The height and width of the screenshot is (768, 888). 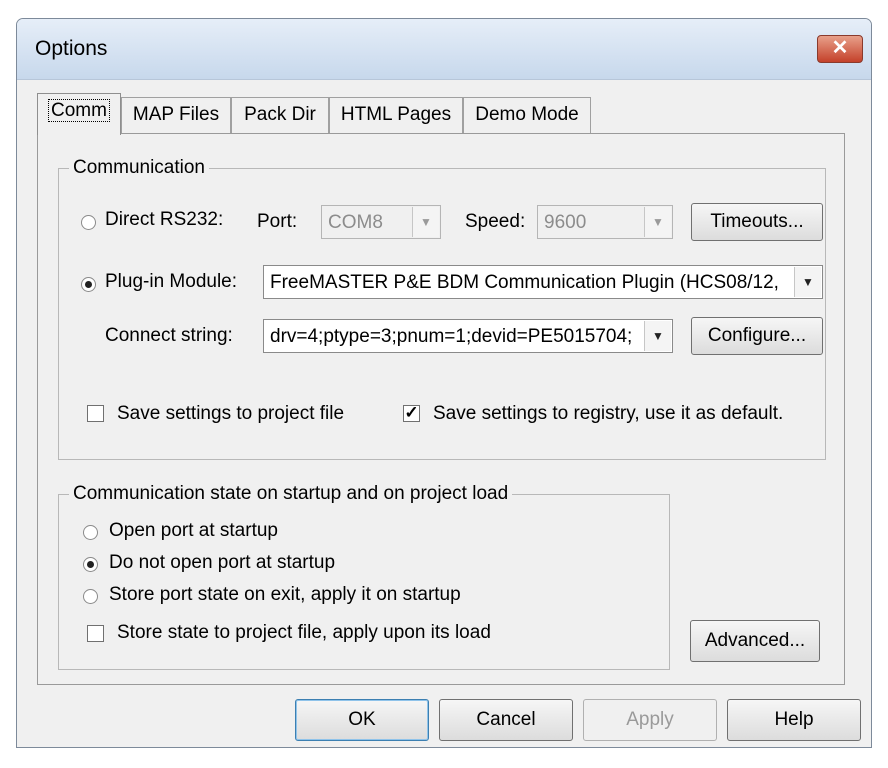 I want to click on do-not-open-radio, so click(x=90, y=564).